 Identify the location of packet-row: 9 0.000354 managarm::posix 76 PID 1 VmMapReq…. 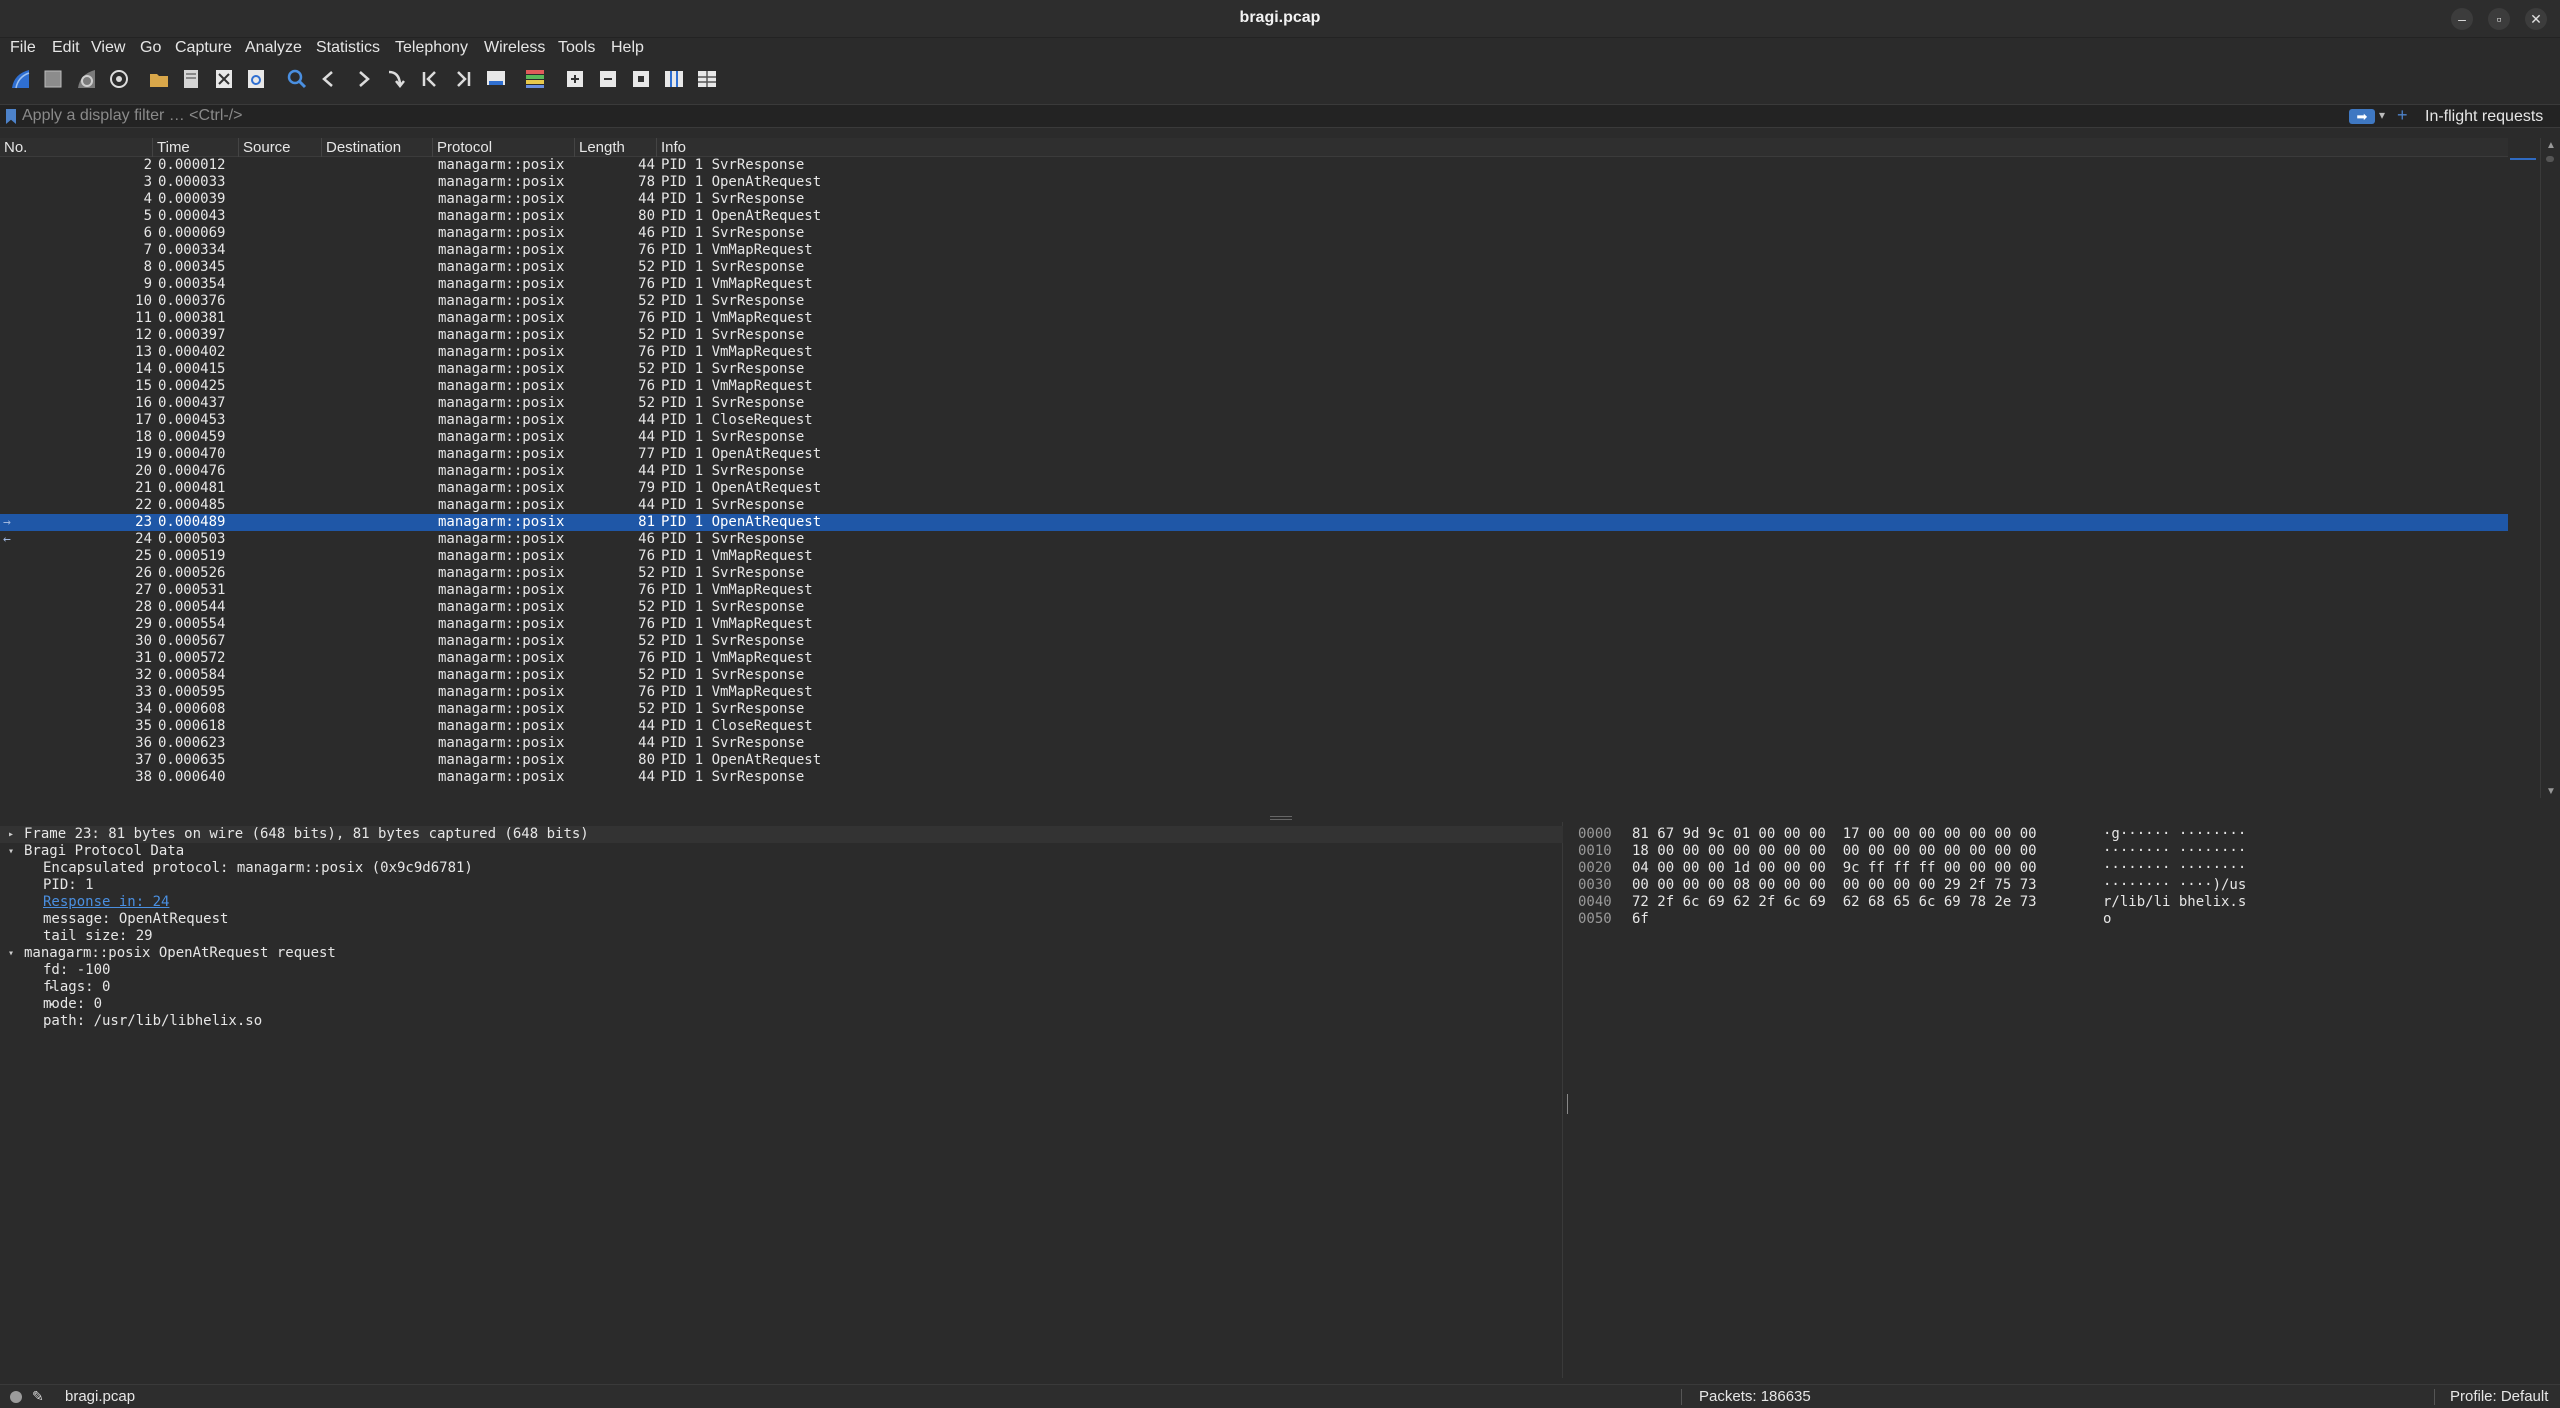
(1254, 284).